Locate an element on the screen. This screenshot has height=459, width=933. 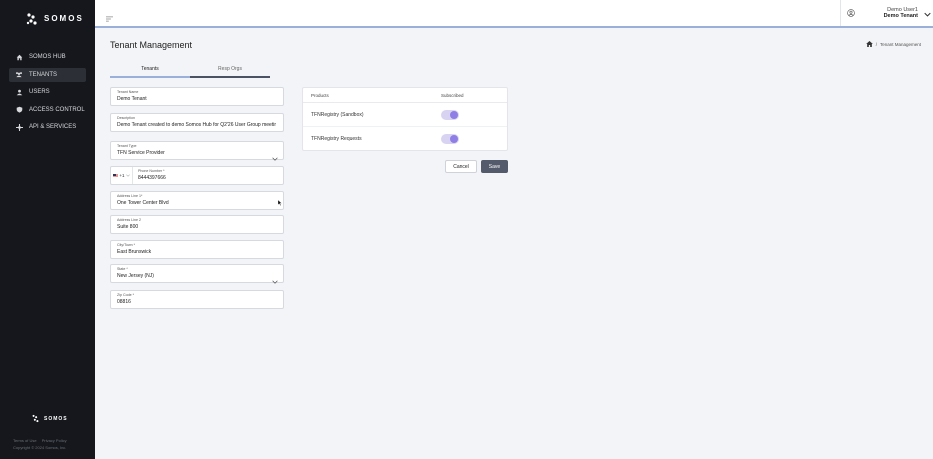
field-value: 08816 is located at coordinates (124, 302).